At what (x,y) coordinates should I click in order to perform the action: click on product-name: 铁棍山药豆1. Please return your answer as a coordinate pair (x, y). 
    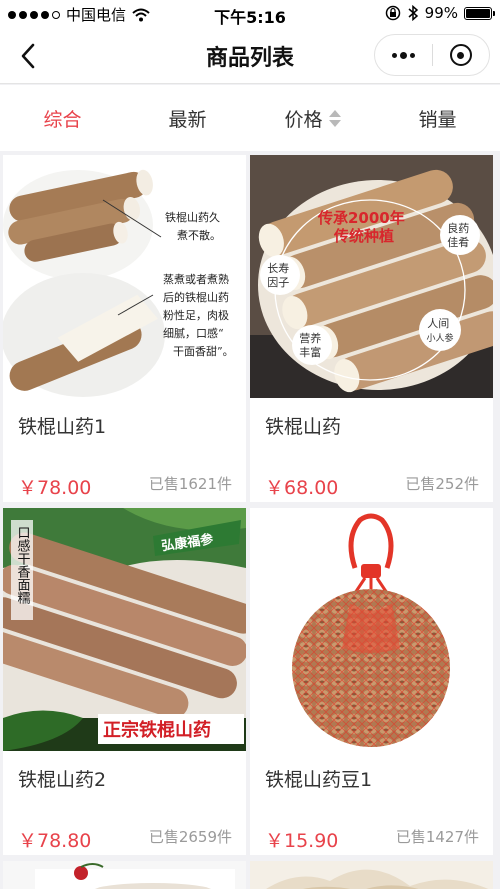
    Looking at the image, I should click on (319, 780).